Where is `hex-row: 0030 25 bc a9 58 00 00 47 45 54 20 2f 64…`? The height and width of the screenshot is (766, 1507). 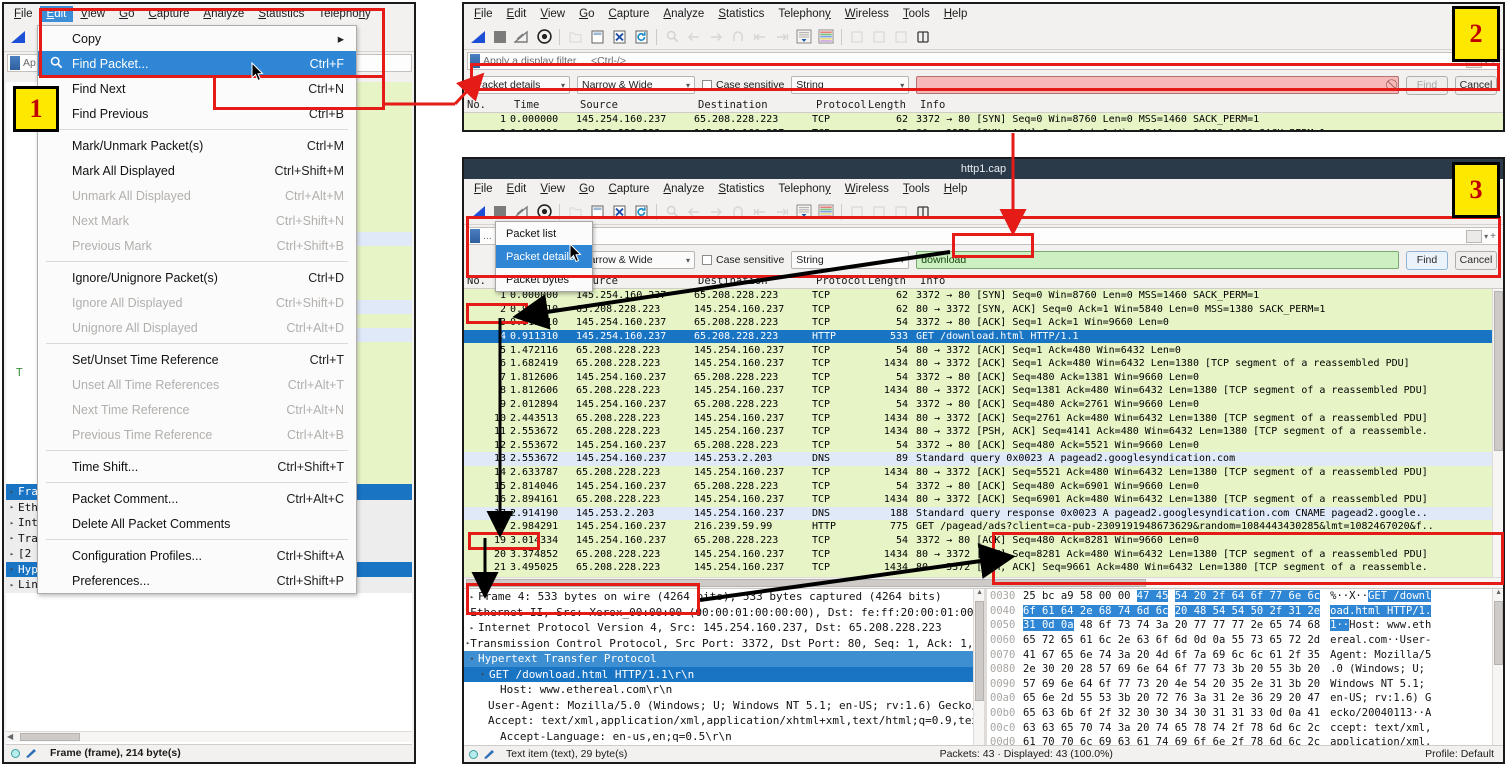
hex-row: 0030 25 bc a9 58 00 00 47 45 54 20 2f 64… is located at coordinates (1245, 596).